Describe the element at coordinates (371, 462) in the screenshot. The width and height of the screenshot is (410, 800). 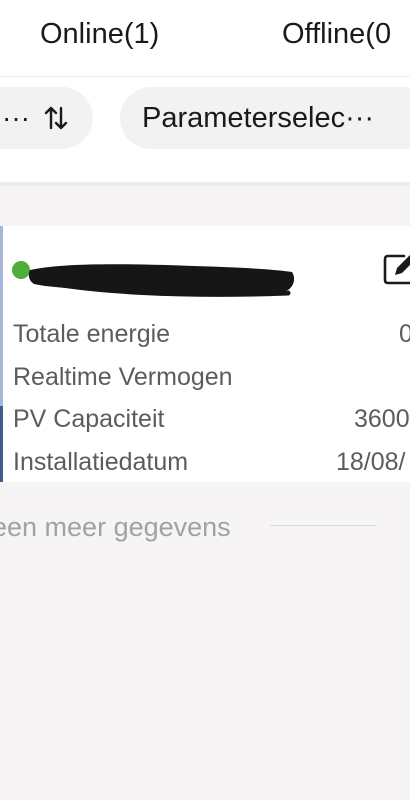
I see `row-value: 18/08/` at that location.